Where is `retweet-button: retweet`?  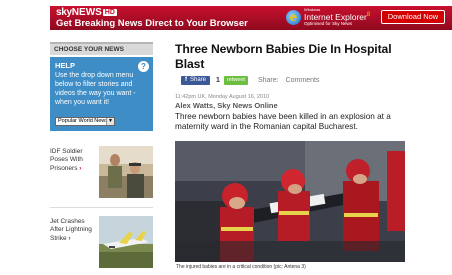 retweet-button: retweet is located at coordinates (235, 80).